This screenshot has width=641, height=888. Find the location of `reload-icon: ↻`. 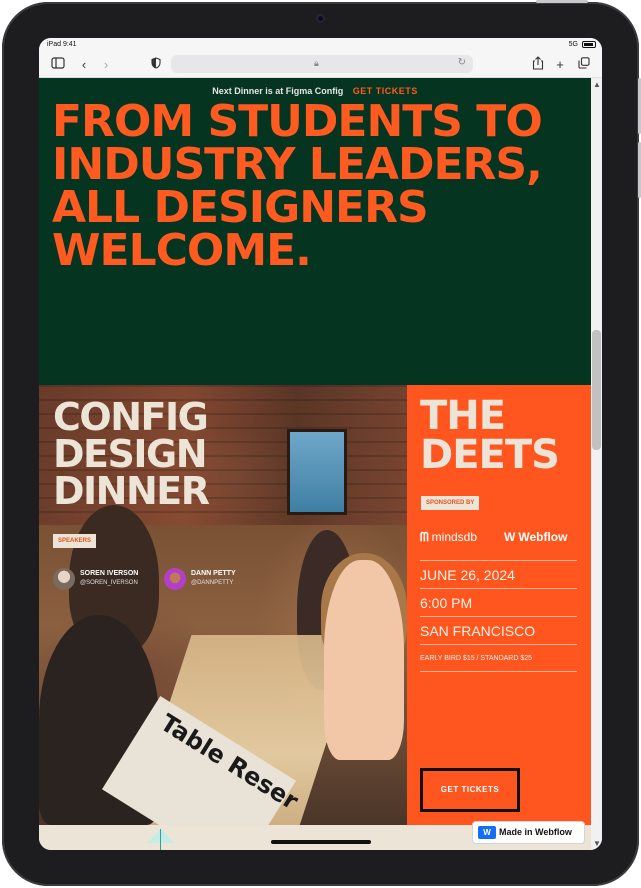

reload-icon: ↻ is located at coordinates (462, 62).